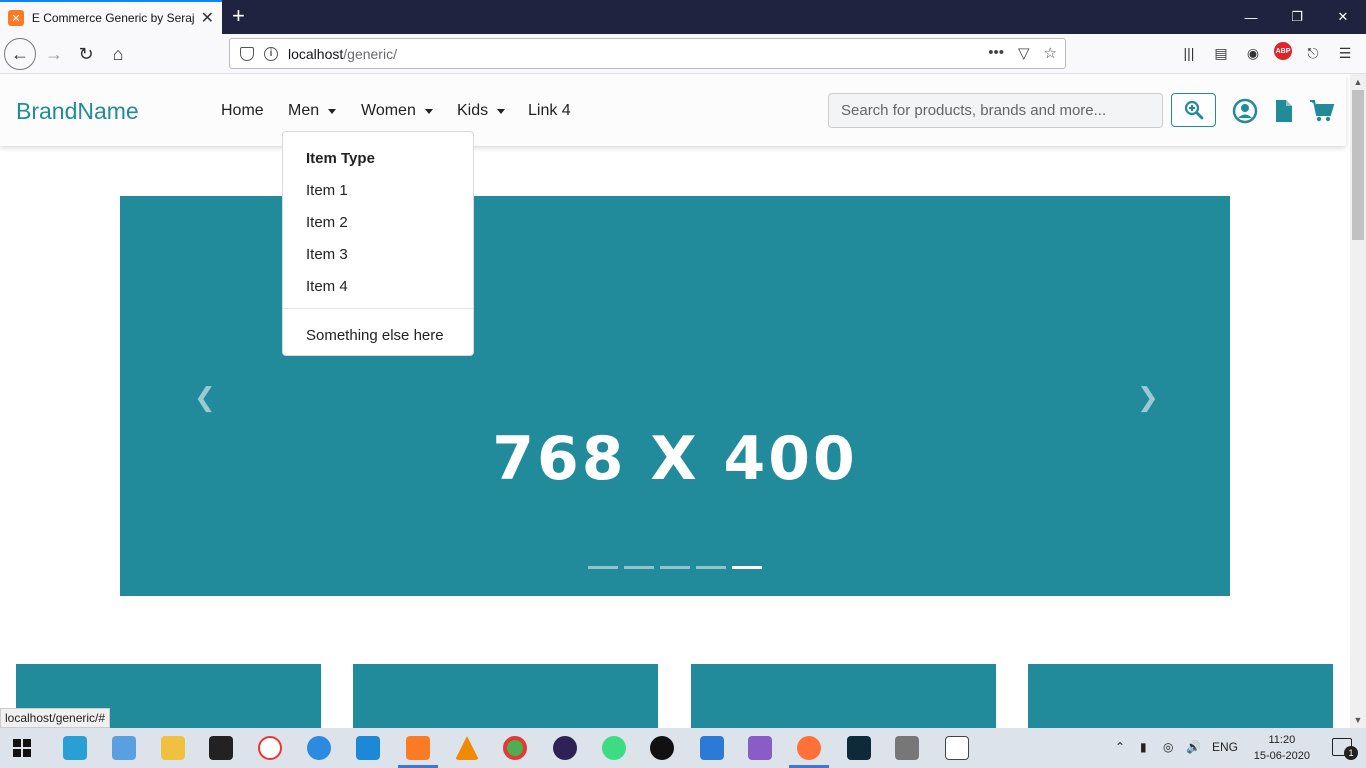  What do you see at coordinates (760, 748) in the screenshot?
I see `visual-studio-icon` at bounding box center [760, 748].